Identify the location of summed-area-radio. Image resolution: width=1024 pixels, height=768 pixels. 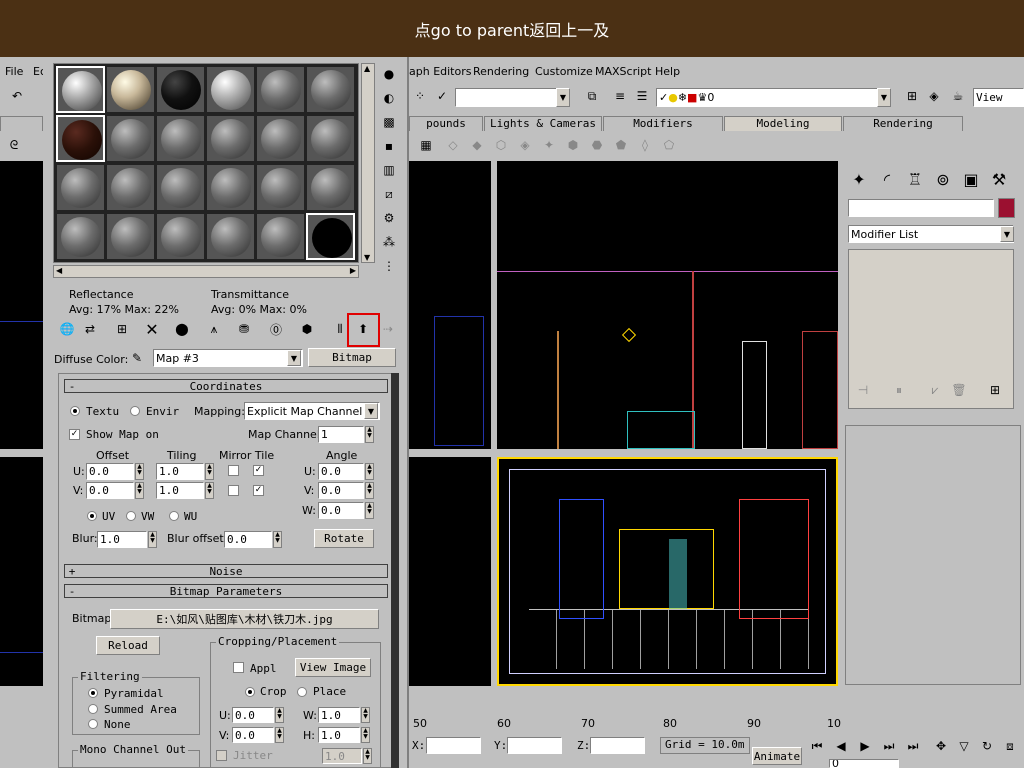
(93, 709).